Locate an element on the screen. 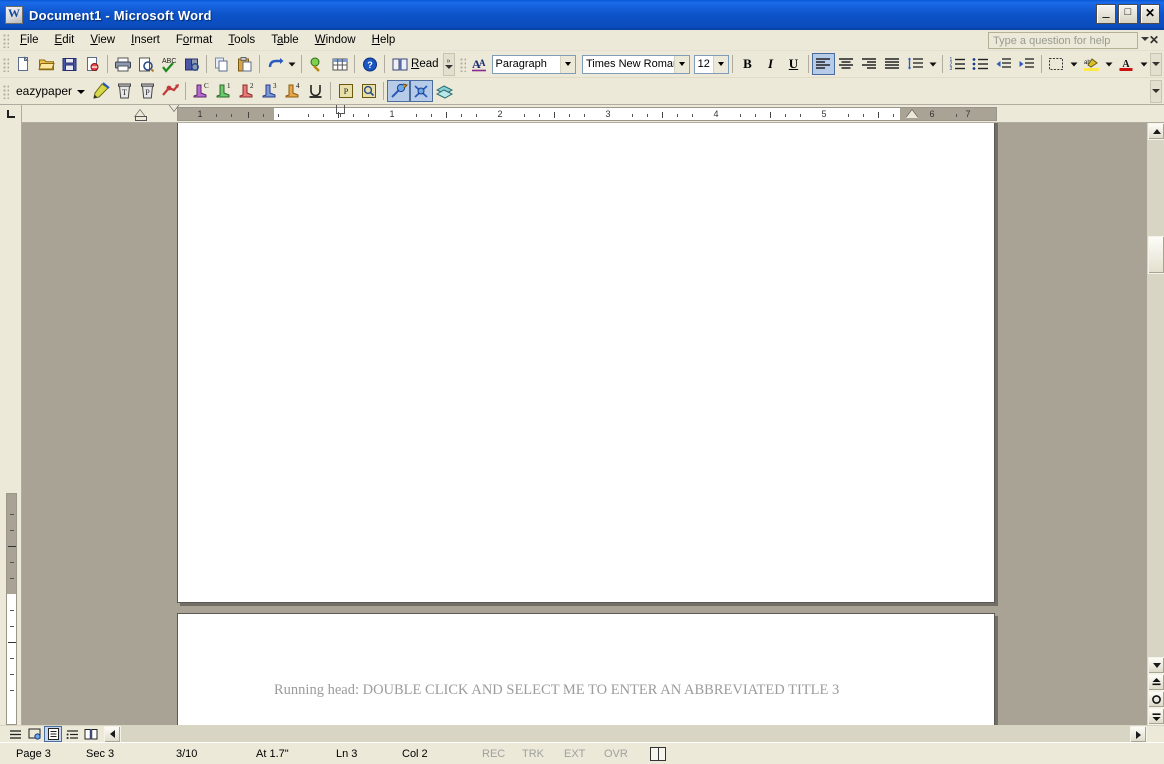 The height and width of the screenshot is (764, 1164). status-record-macro: REC is located at coordinates (496, 754).